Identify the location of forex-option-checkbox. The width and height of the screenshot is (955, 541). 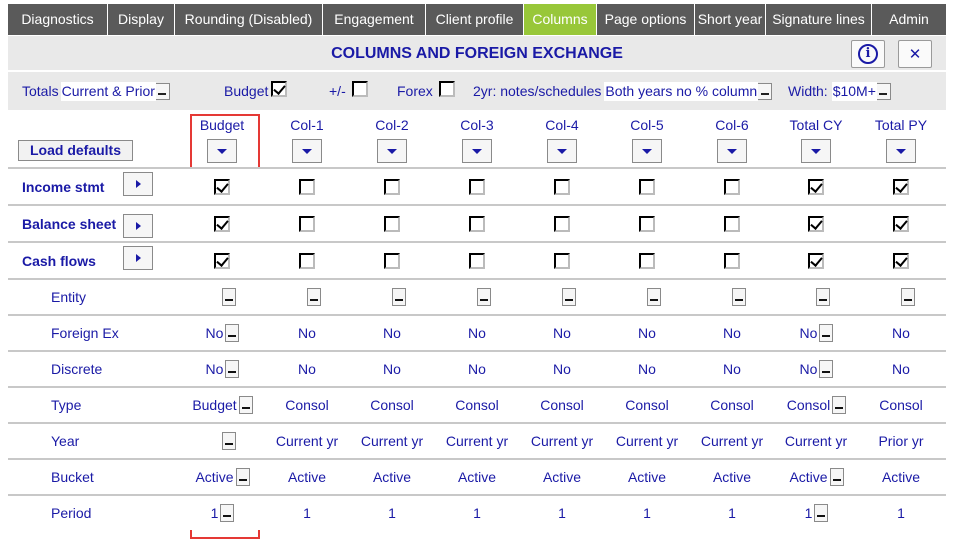
(446, 89).